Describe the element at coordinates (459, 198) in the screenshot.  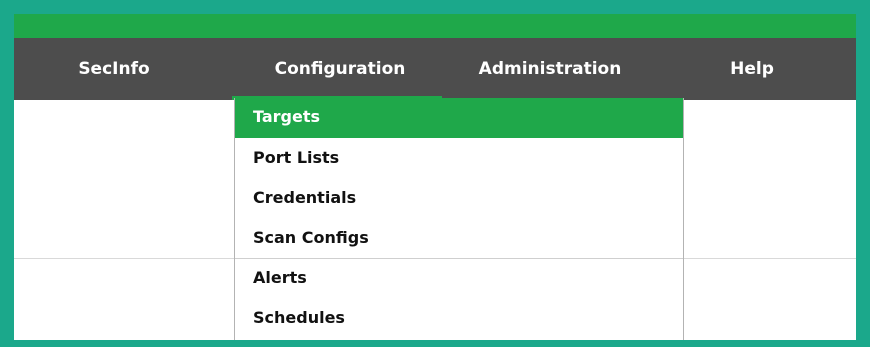
I see `menu-item-credentials: Credentials` at that location.